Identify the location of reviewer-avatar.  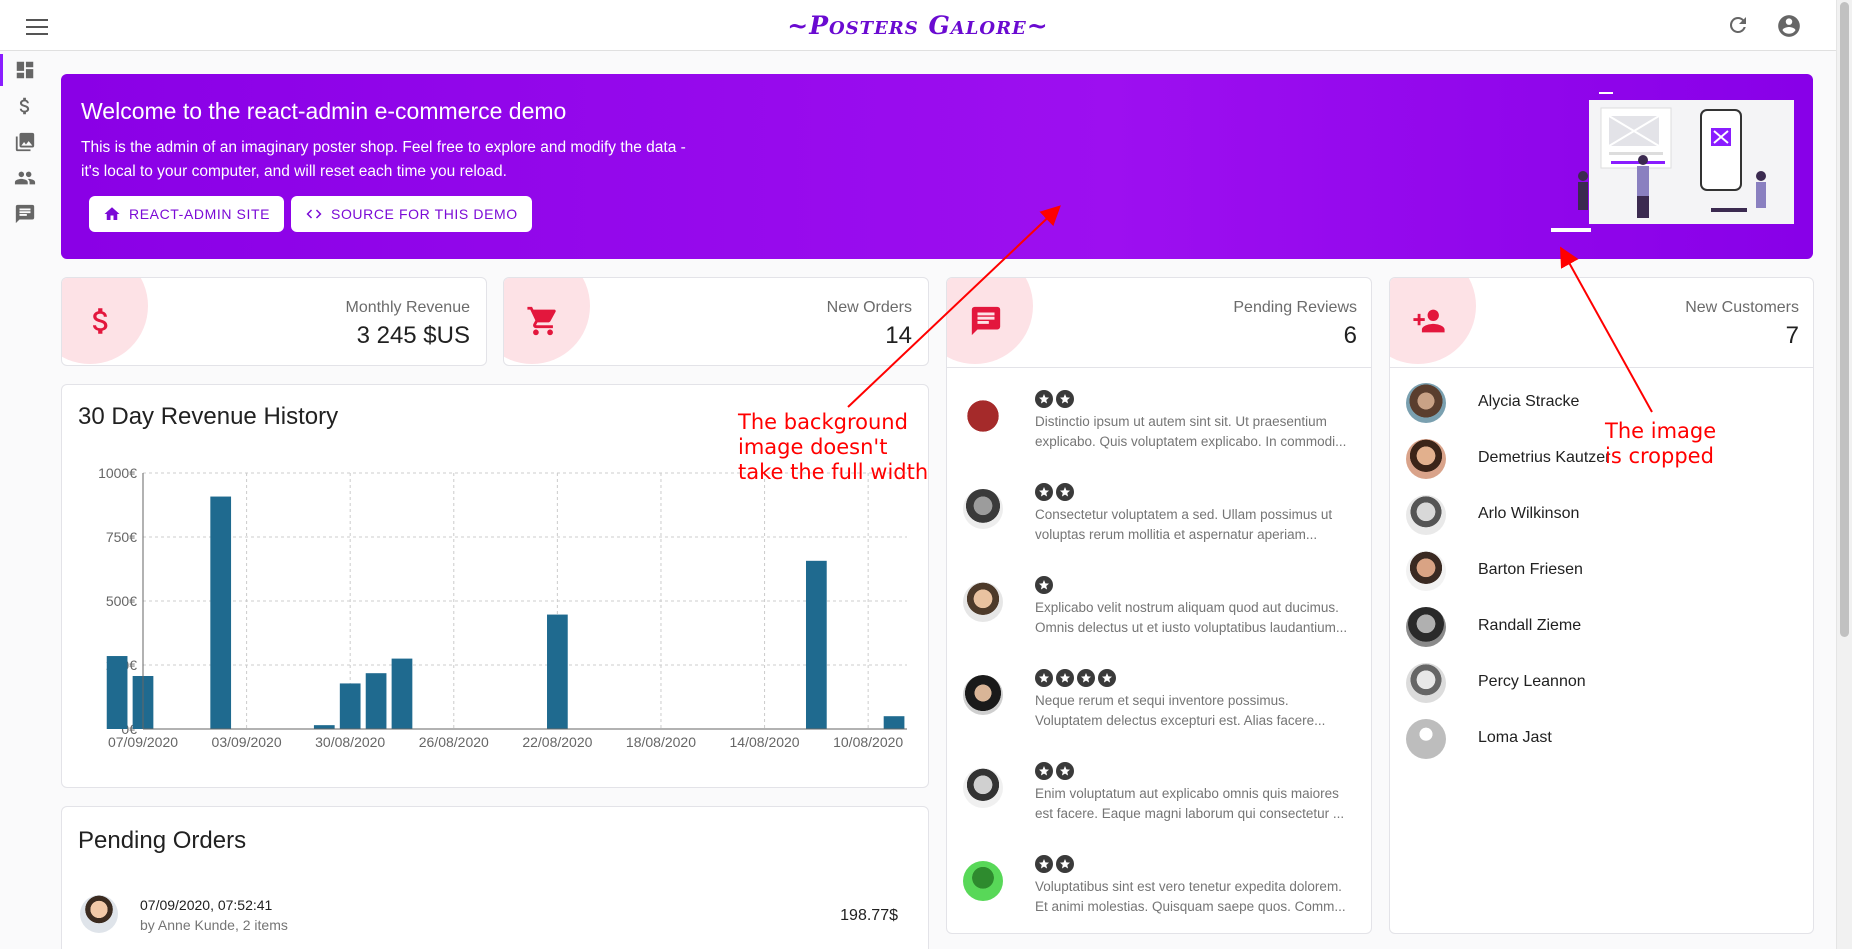
(983, 788).